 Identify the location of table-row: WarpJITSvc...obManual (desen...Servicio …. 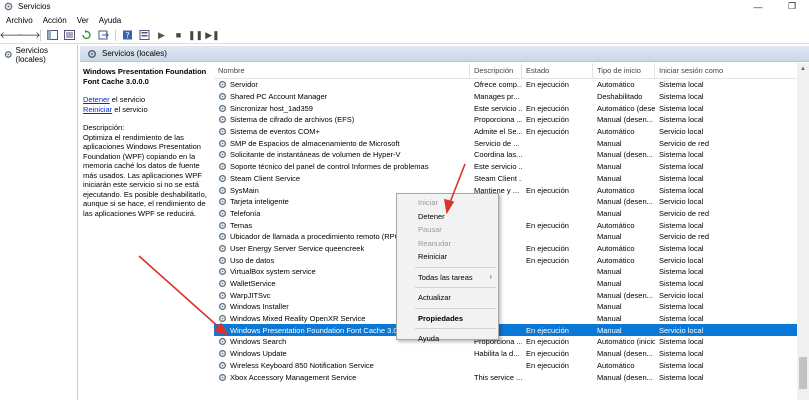
(505, 295).